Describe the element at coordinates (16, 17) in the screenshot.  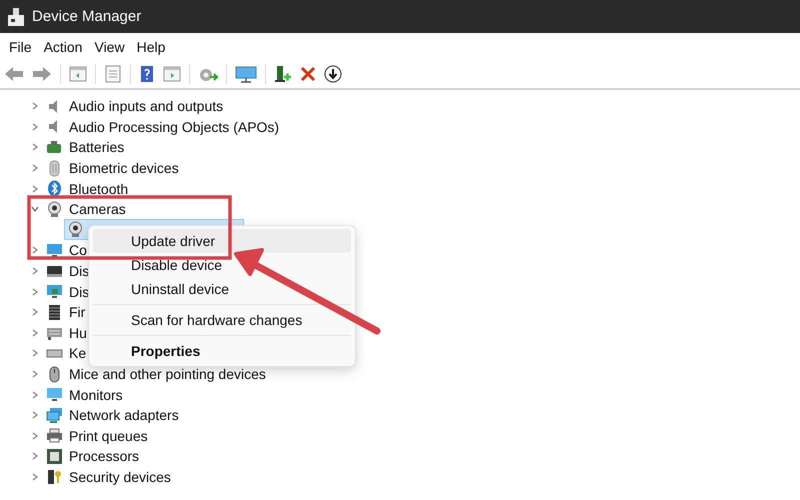
I see `app-icon` at that location.